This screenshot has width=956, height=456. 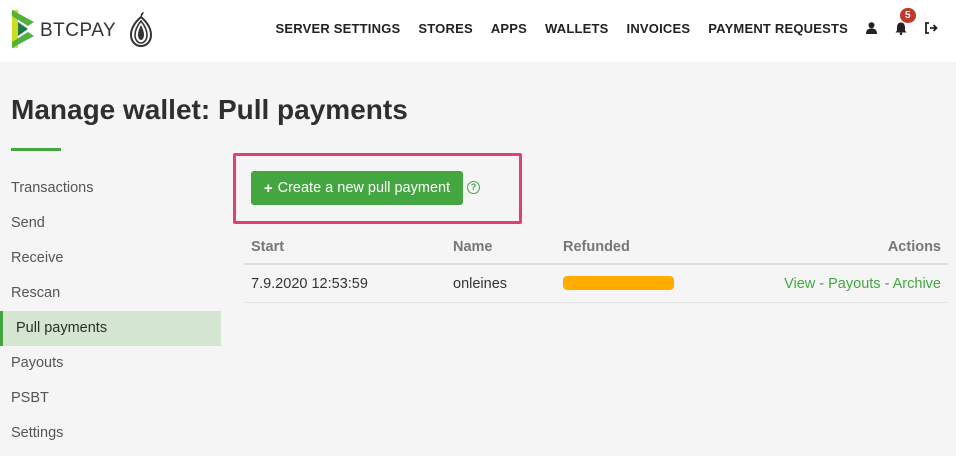 I want to click on archive-link: Archive, so click(x=917, y=284).